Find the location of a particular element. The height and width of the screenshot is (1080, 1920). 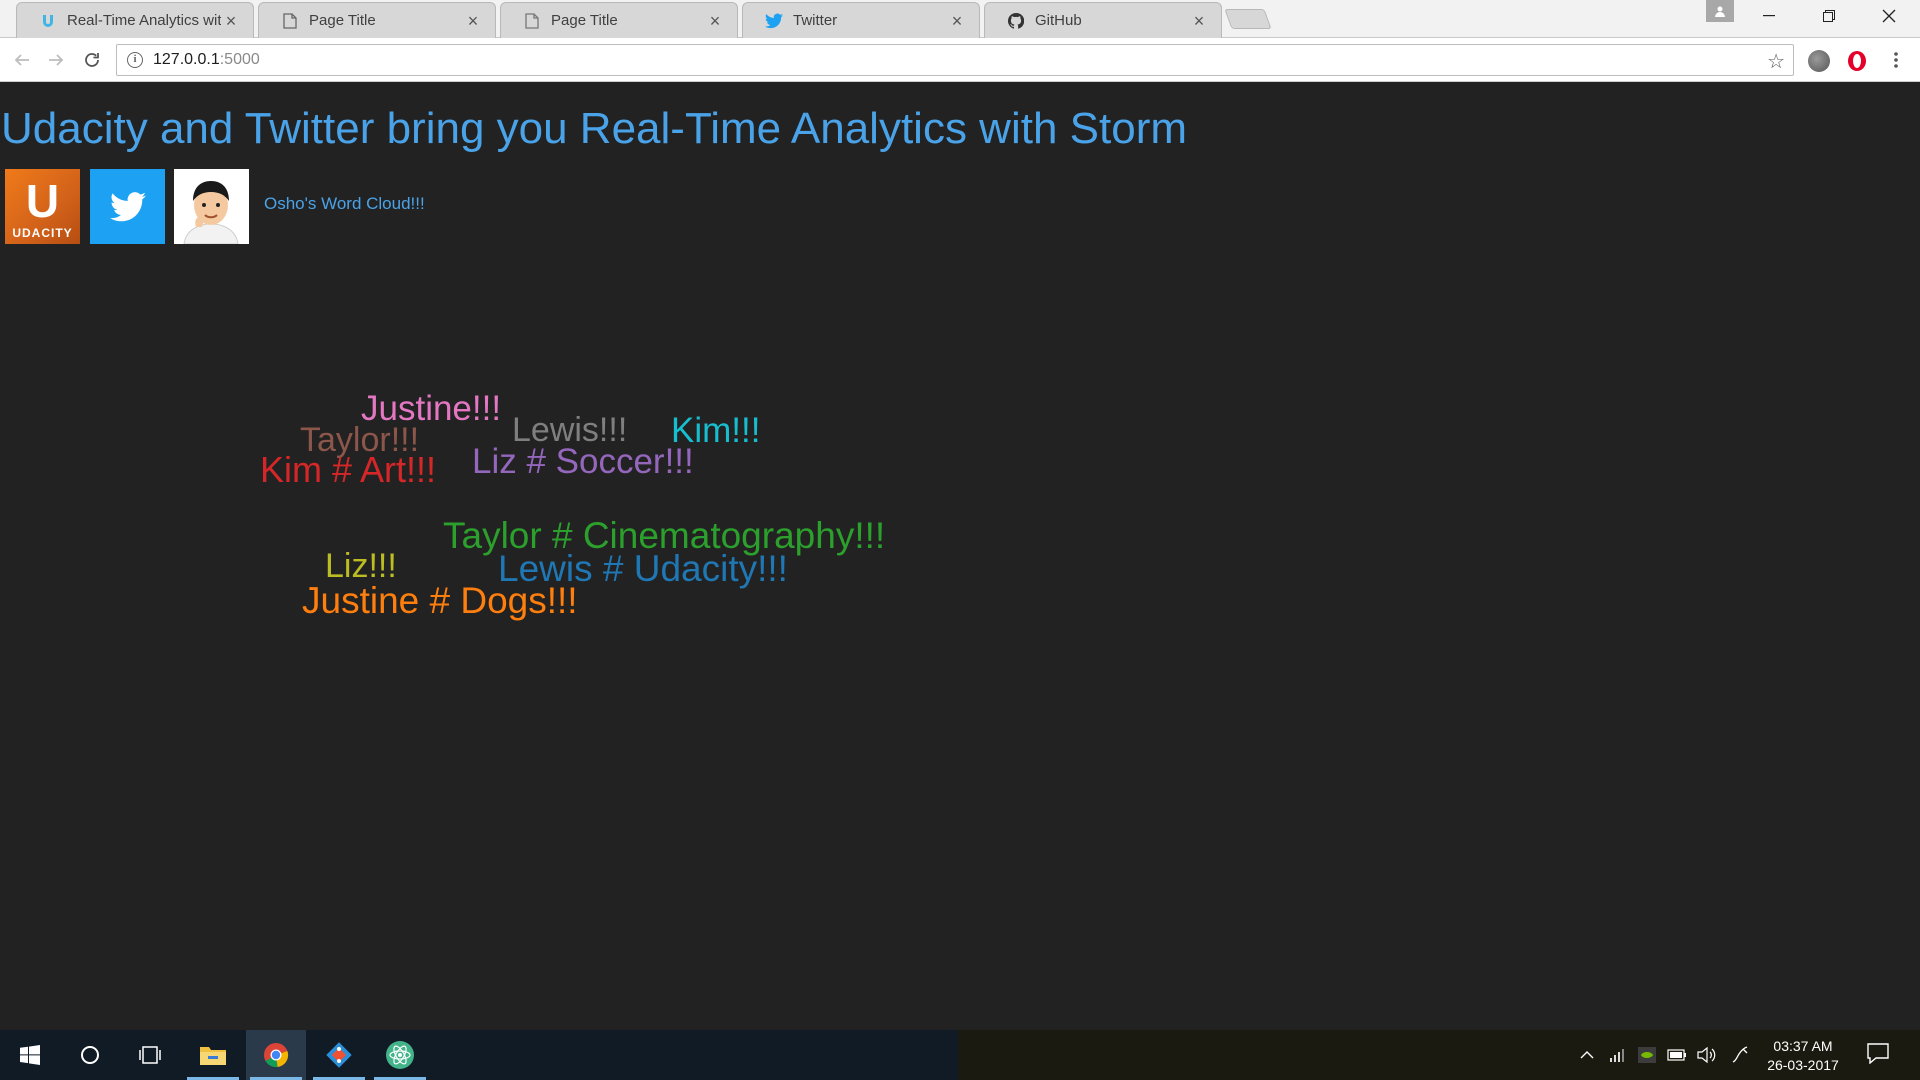

browser-toolbar: i 127.0.0.1:5000 ☆ is located at coordinates (960, 60).